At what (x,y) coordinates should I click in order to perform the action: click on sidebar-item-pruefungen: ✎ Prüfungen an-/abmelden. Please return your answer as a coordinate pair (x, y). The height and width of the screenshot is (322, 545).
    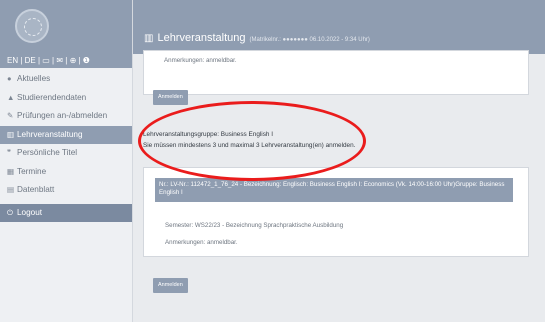
    Looking at the image, I should click on (66, 116).